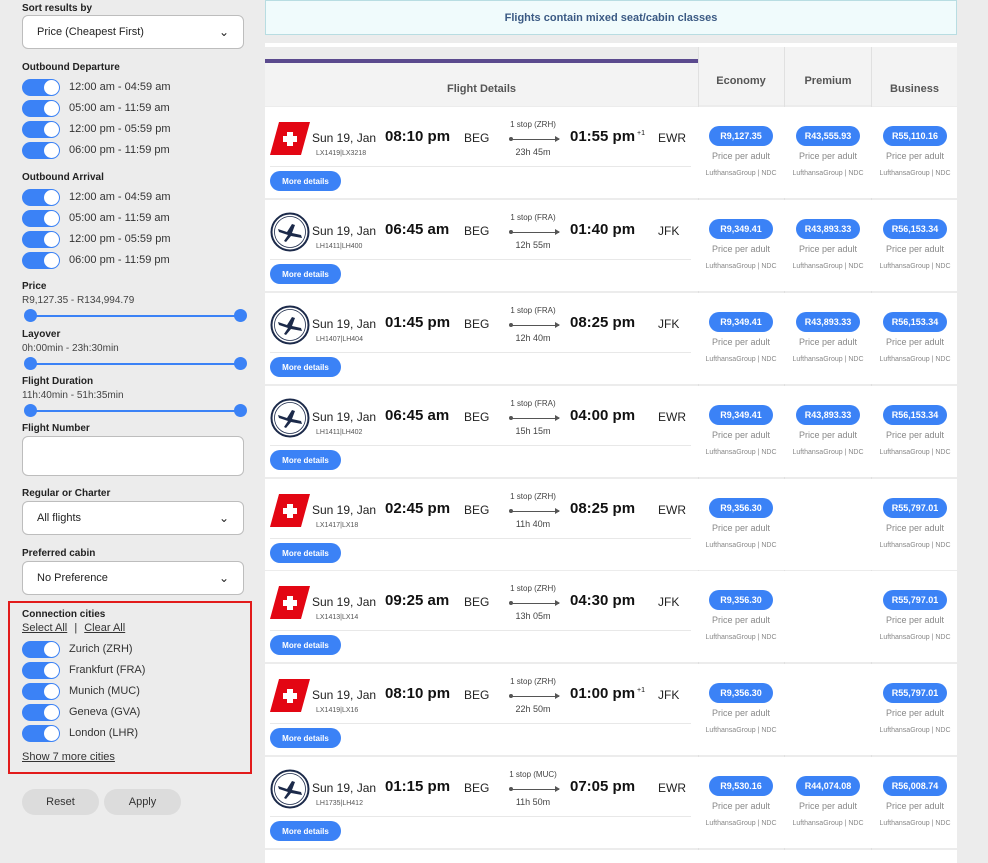 This screenshot has width=988, height=863. I want to click on flight-date: Sun 19, Jan, so click(344, 788).